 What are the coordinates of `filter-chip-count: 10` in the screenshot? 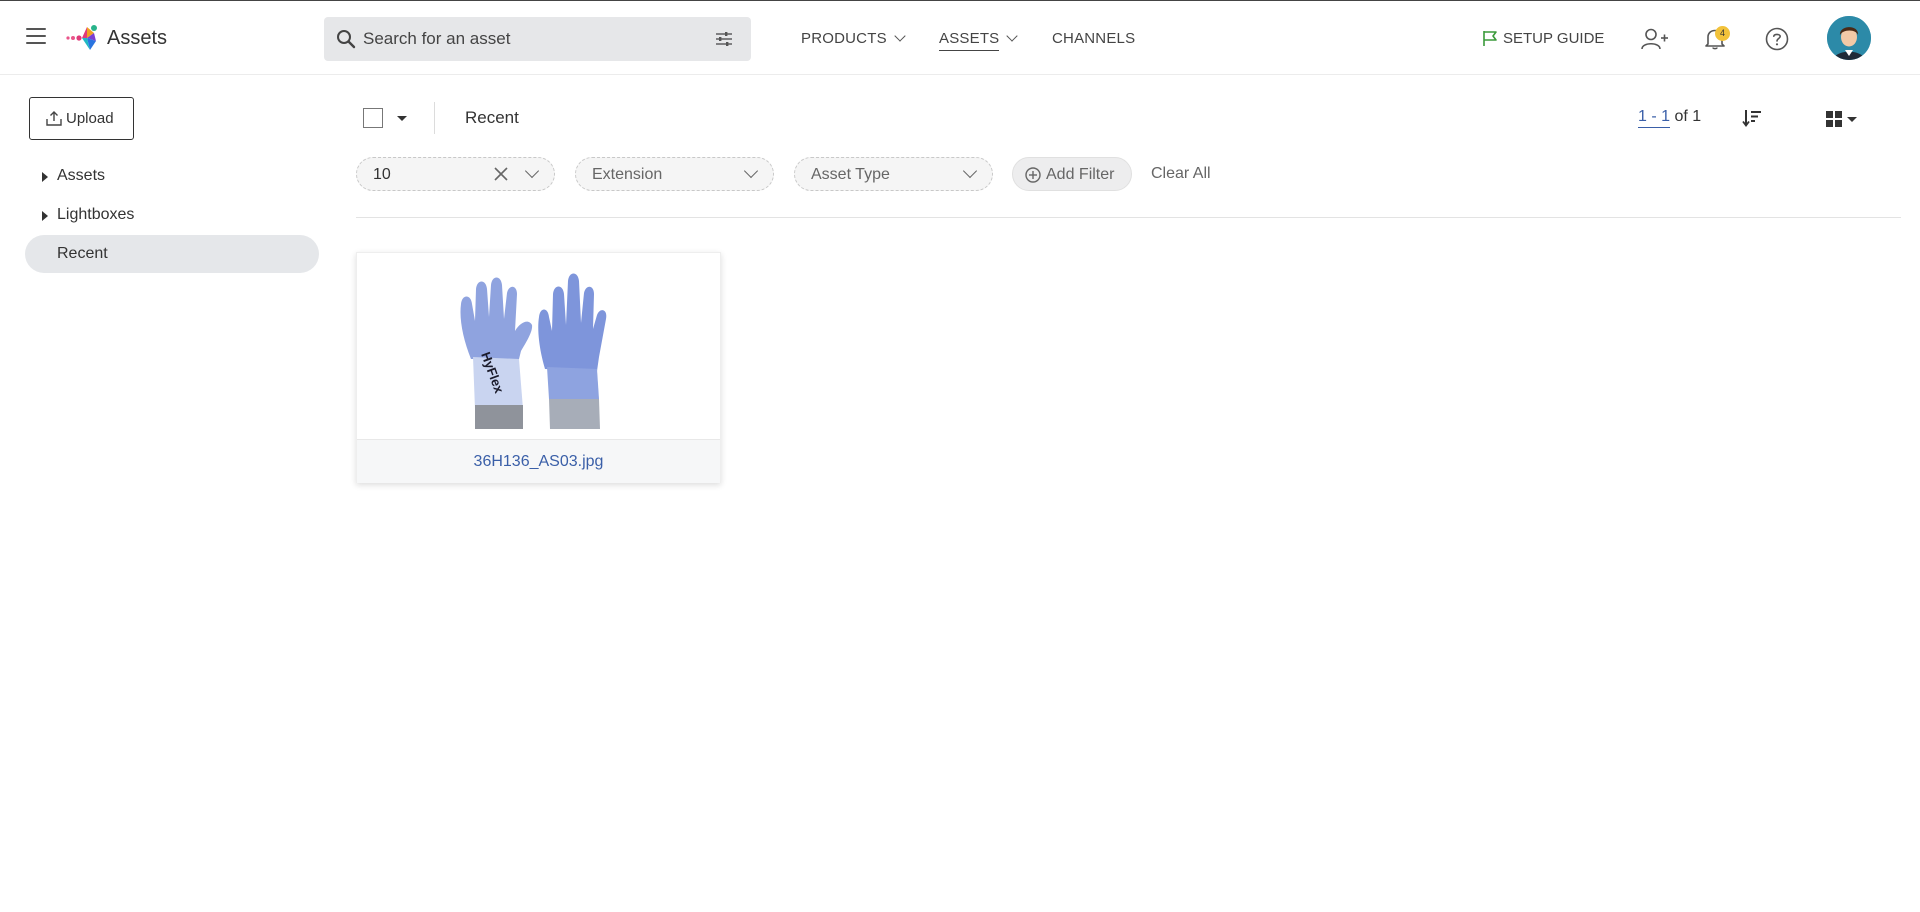 It's located at (455, 174).